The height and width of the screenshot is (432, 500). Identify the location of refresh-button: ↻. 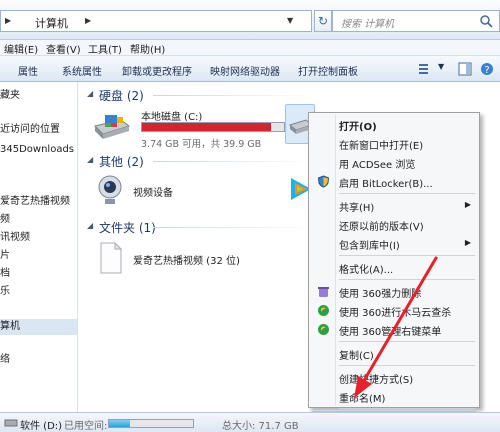
(323, 21).